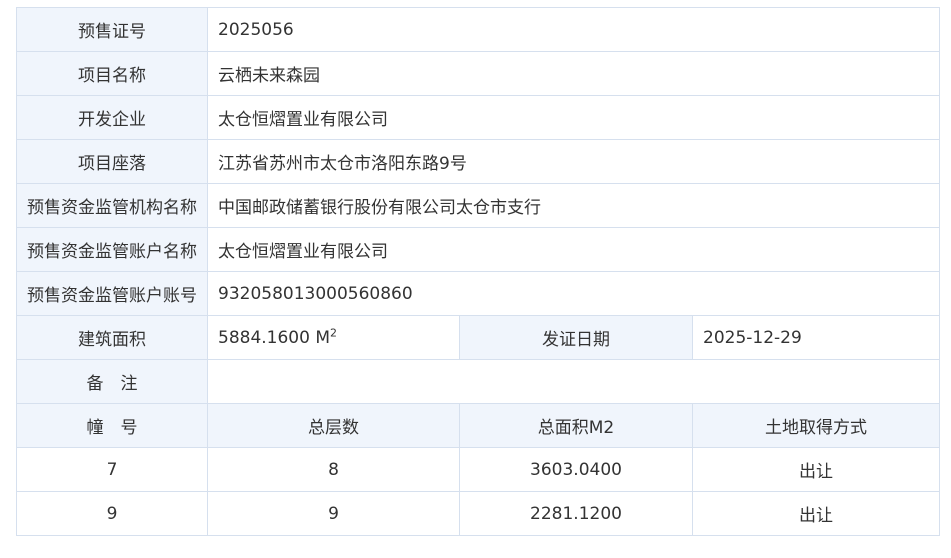 This screenshot has width=951, height=558. What do you see at coordinates (112, 73) in the screenshot?
I see `project-name-label: 项目名称` at bounding box center [112, 73].